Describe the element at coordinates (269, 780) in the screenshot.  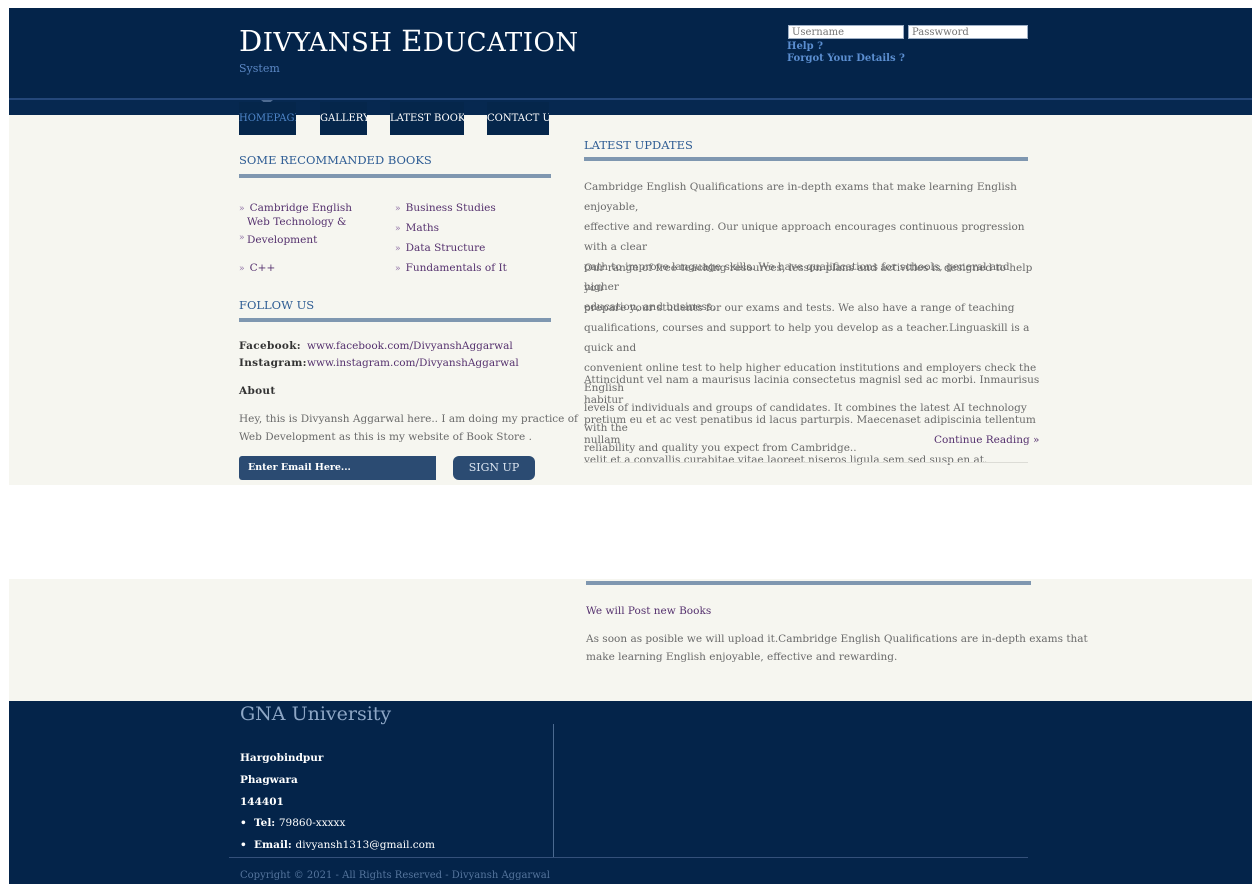
I see `footer-address-line2: Phagwara` at that location.